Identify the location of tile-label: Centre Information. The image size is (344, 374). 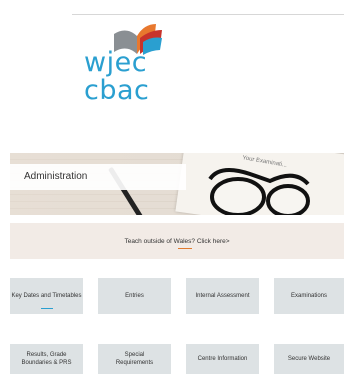
(222, 359).